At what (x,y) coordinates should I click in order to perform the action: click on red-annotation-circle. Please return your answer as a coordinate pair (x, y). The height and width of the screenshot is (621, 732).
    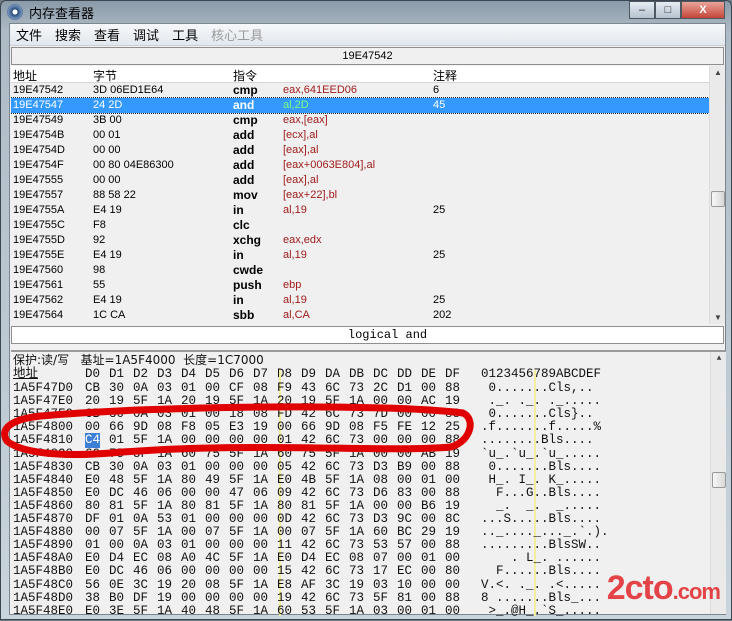
    Looking at the image, I should click on (237, 430).